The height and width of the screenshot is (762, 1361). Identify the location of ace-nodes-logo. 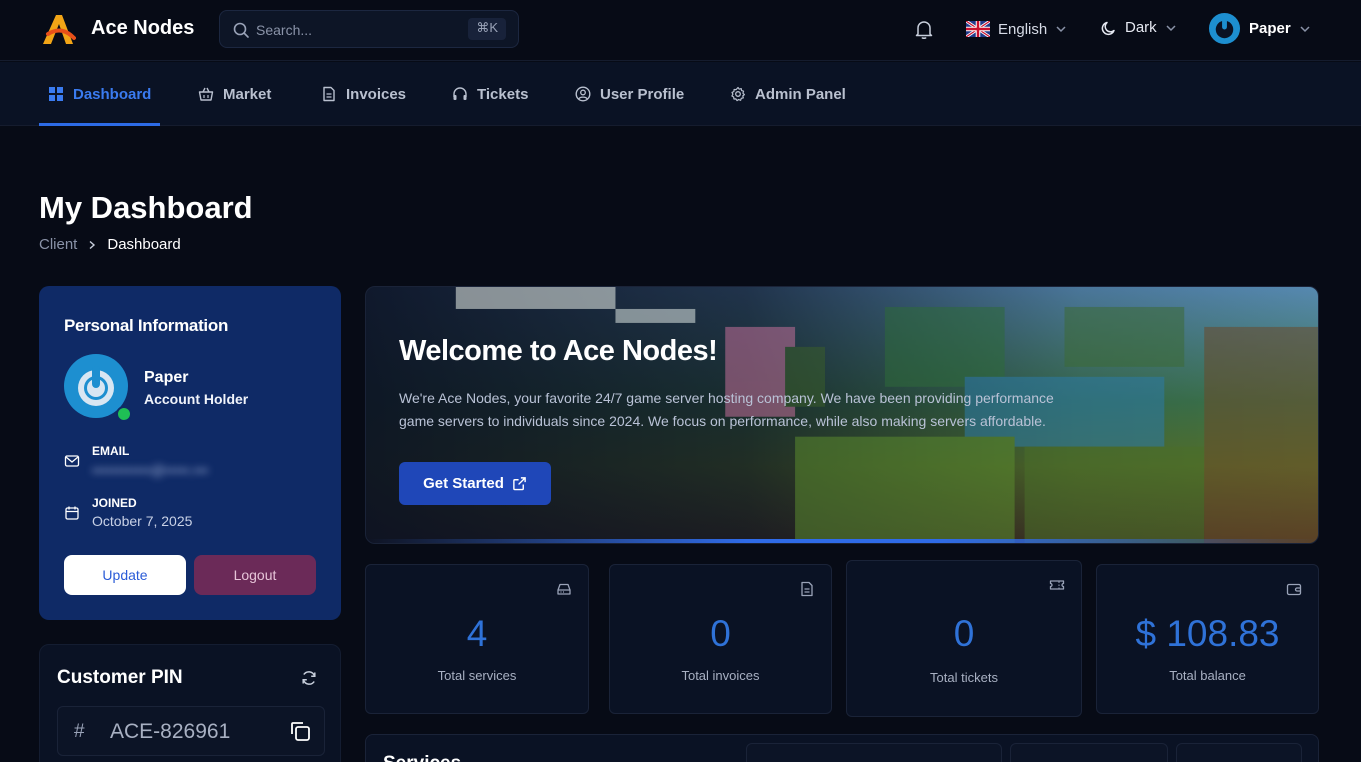
(58, 29).